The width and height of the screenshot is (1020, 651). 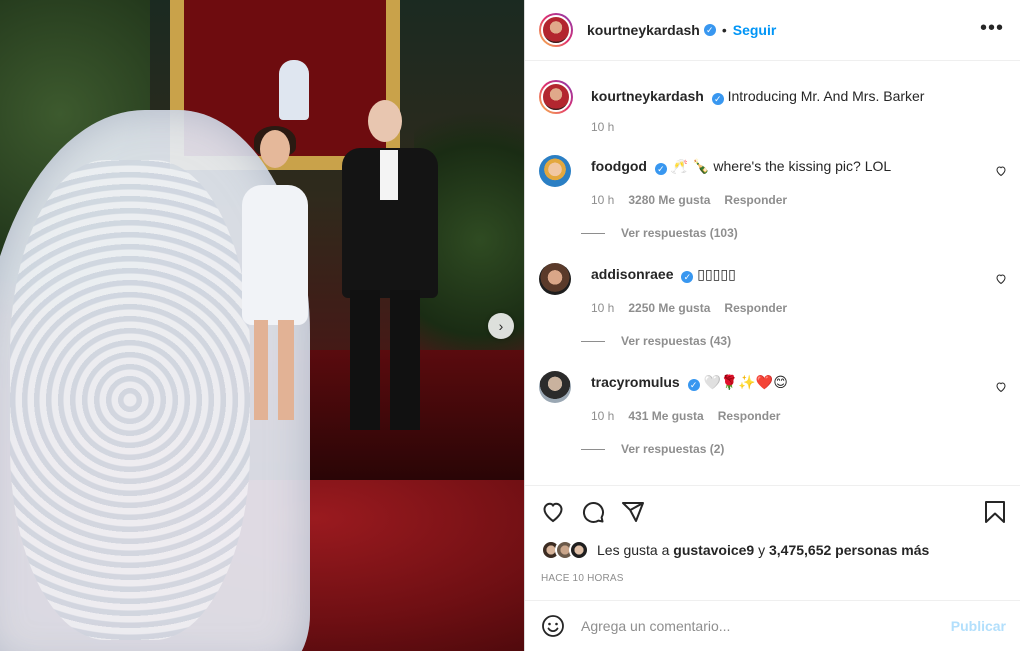 I want to click on comment-username: addisonraee, so click(x=632, y=274).